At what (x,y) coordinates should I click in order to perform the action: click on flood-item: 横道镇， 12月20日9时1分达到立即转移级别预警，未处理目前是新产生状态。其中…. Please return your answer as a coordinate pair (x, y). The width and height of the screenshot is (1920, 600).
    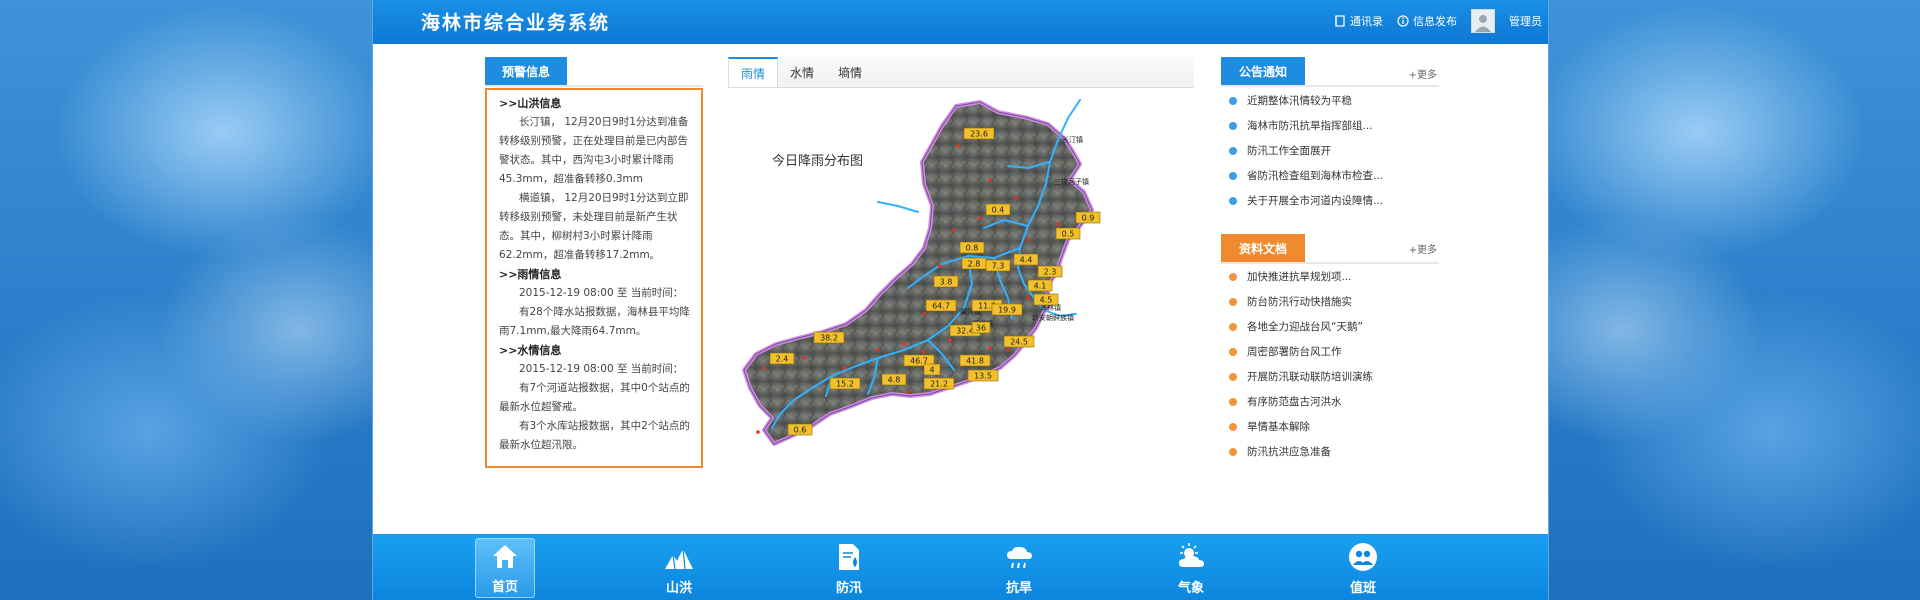
    Looking at the image, I should click on (594, 226).